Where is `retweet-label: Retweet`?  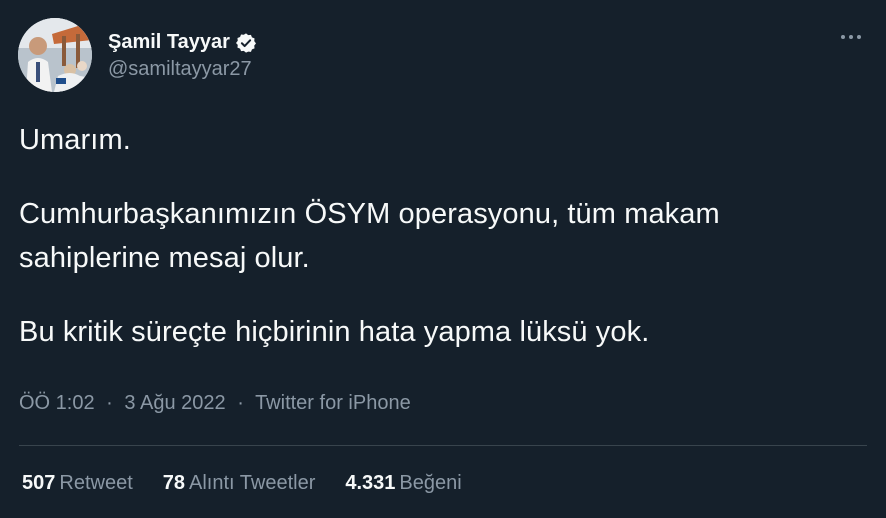 retweet-label: Retweet is located at coordinates (96, 483).